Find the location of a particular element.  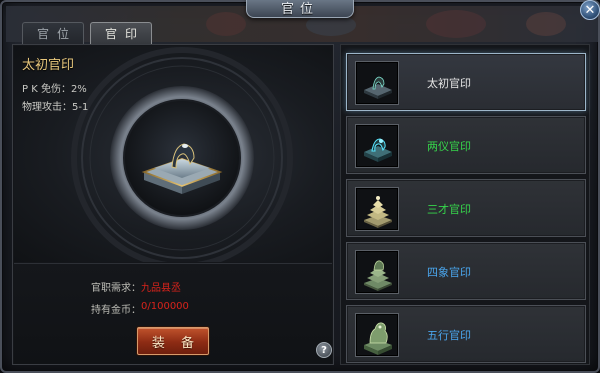

seal-name-wuxing: 五行官印 is located at coordinates (449, 335).